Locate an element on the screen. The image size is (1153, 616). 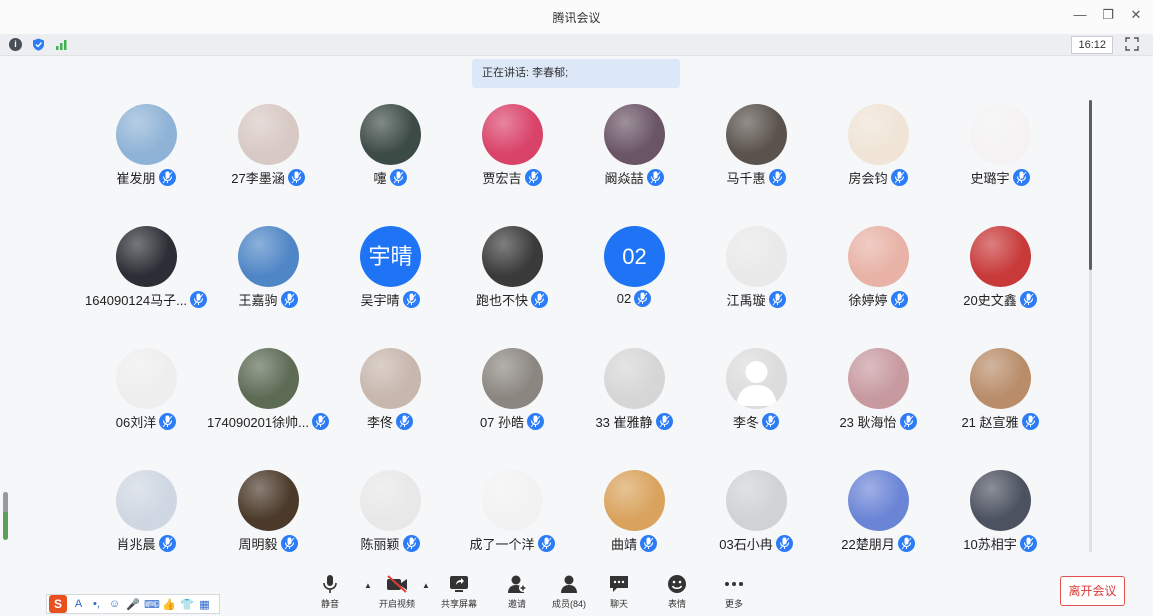
smile-icon is located at coordinates (677, 584).